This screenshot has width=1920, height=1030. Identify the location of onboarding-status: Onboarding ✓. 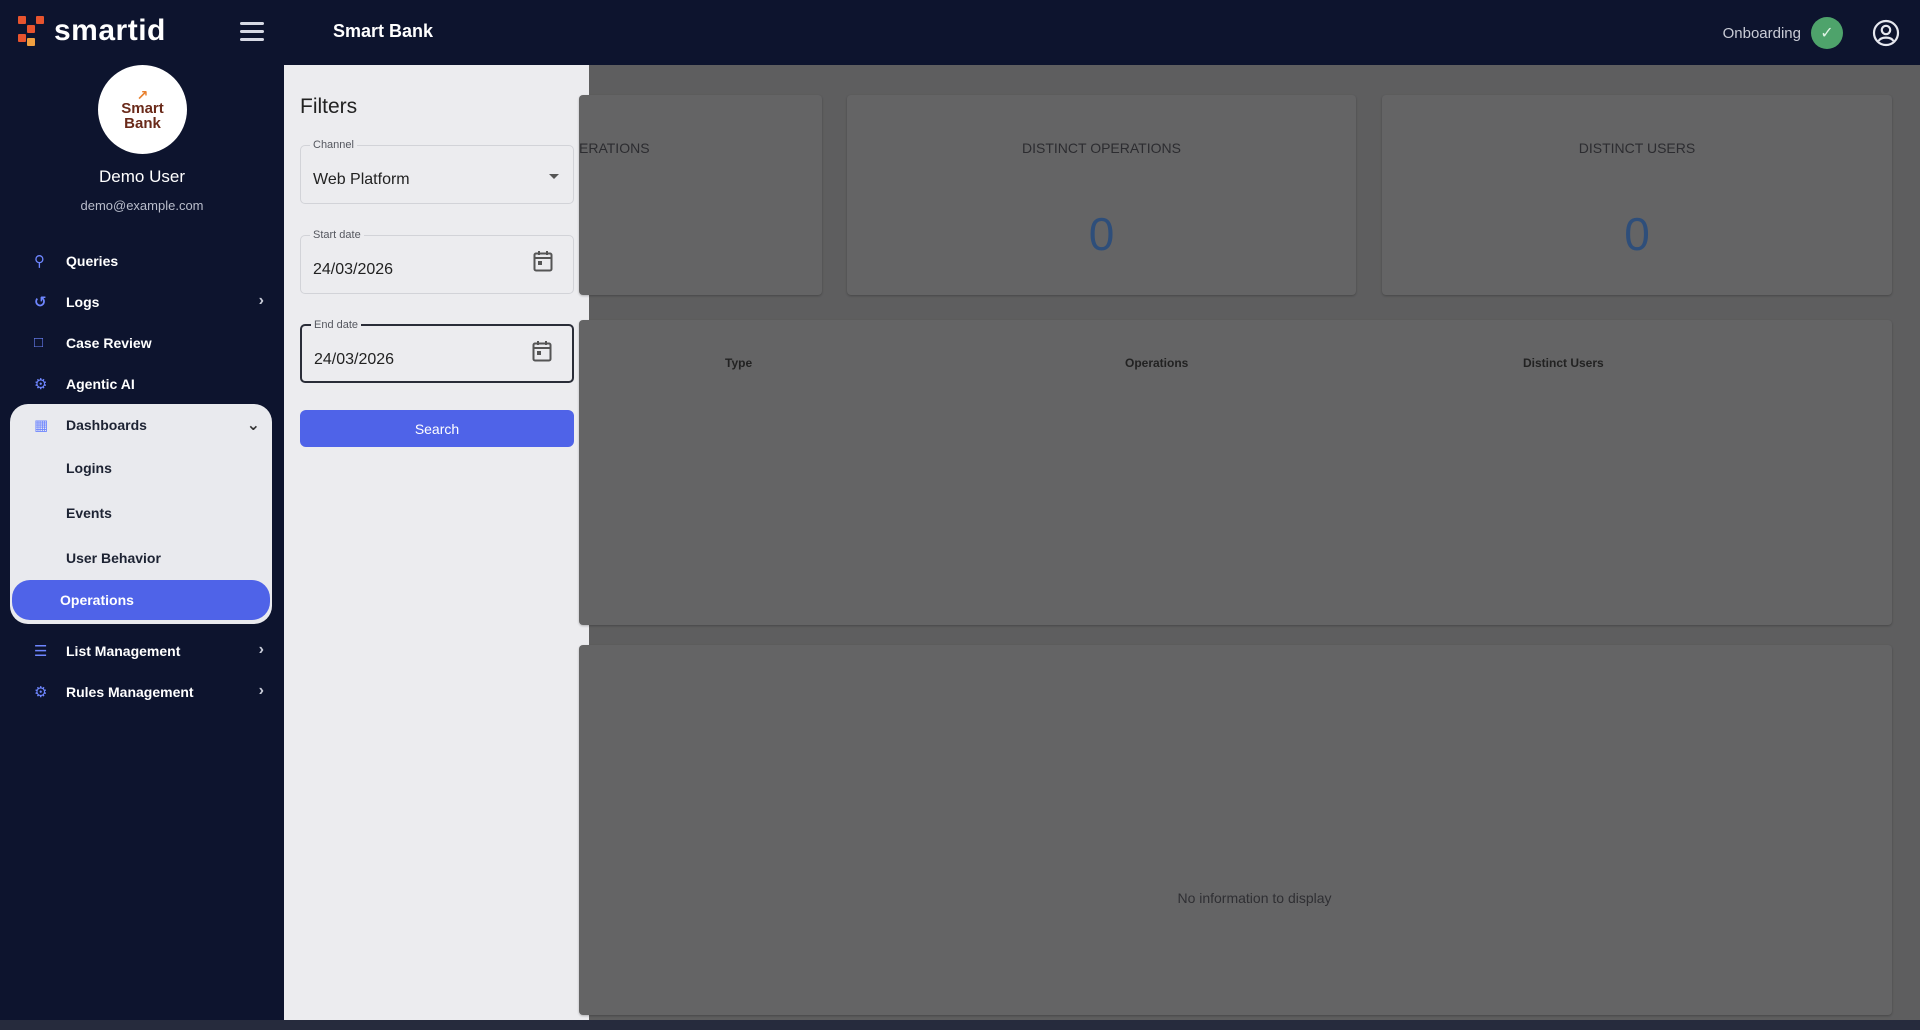
(1783, 33).